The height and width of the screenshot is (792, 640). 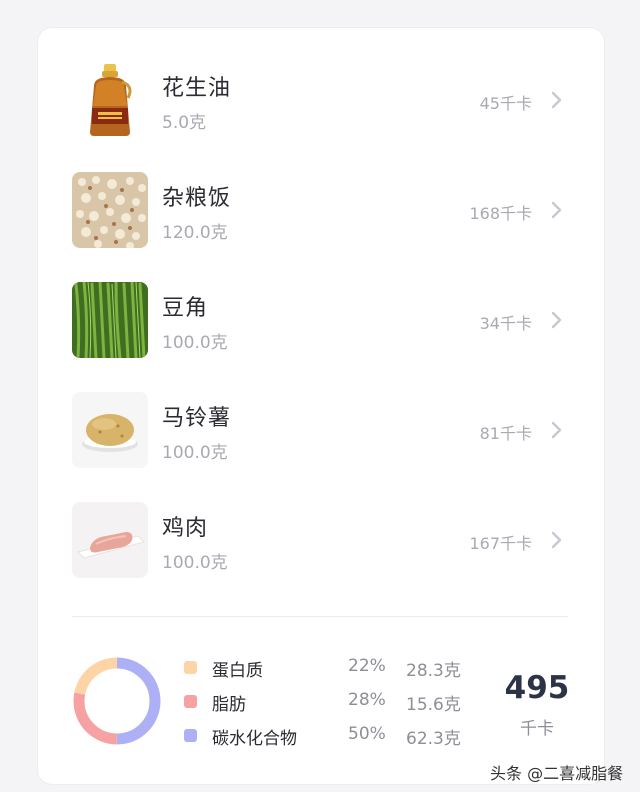 I want to click on food-item-potato: 马铃薯 100.0克 81千卡, so click(x=321, y=431).